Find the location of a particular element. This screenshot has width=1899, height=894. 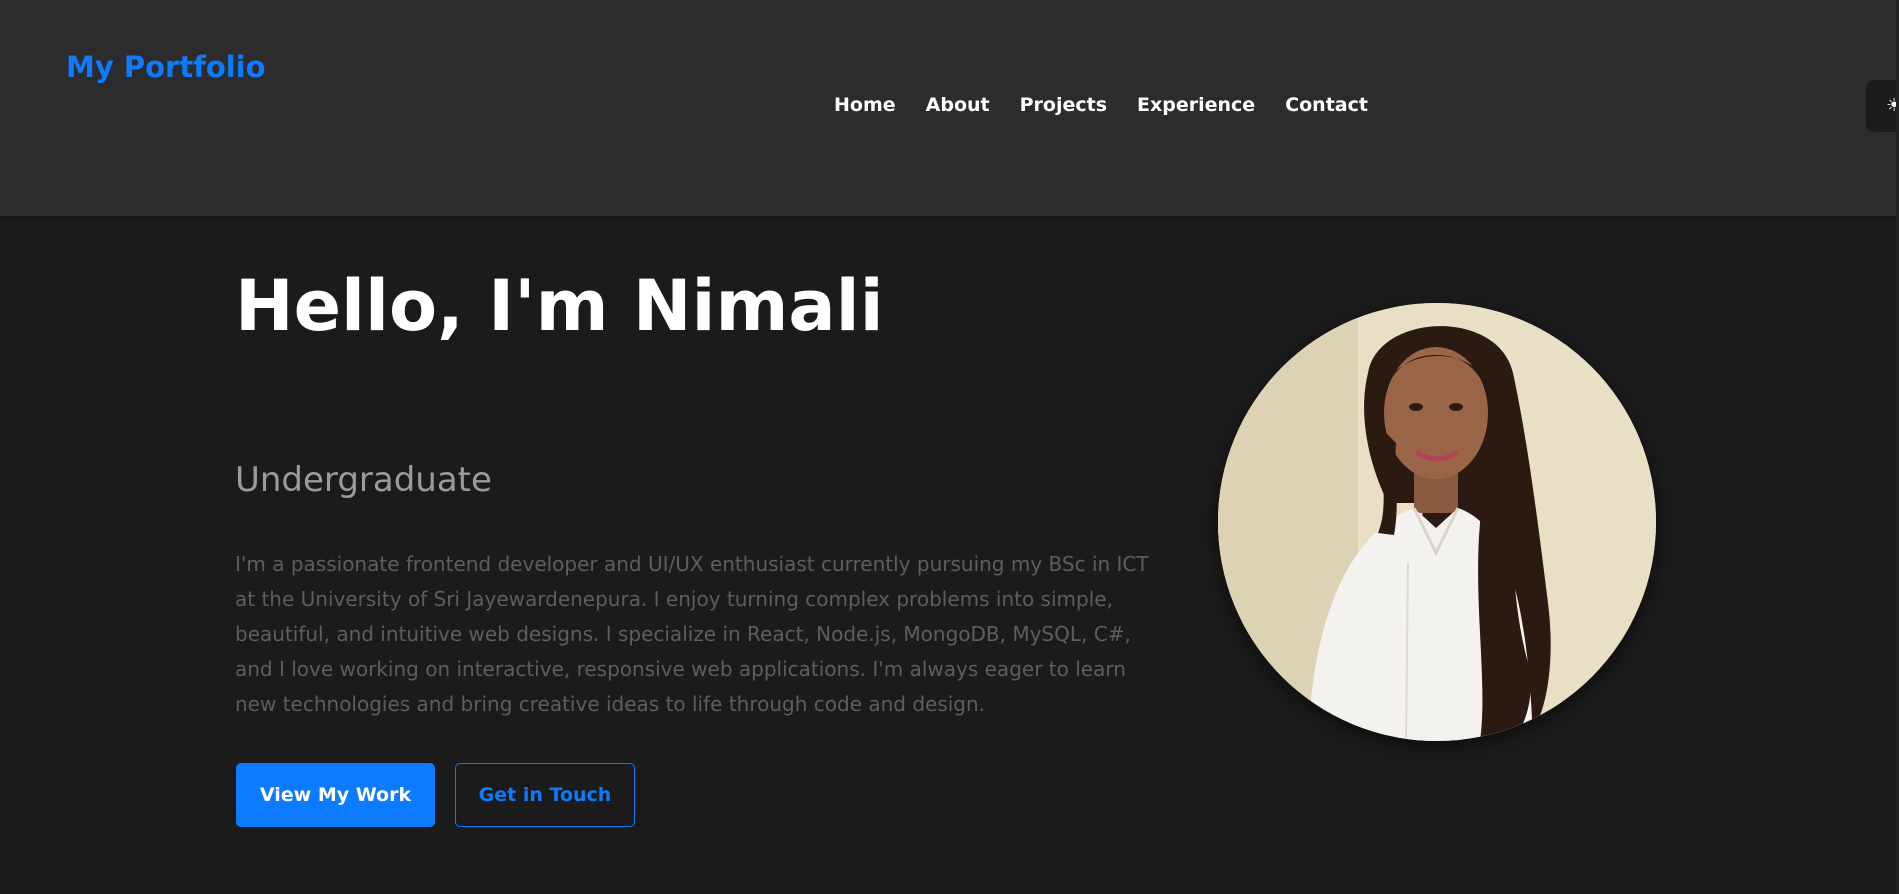

get-in-touch-button: Get in Touch is located at coordinates (545, 795).